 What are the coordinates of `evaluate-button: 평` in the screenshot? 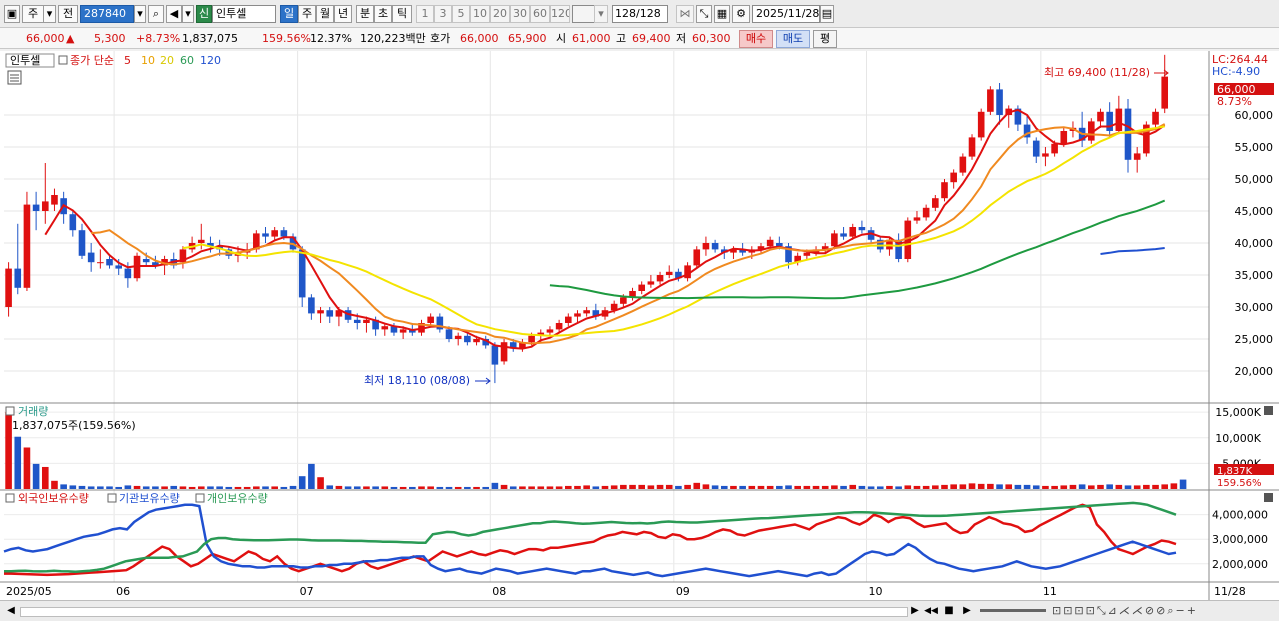 It's located at (825, 39).